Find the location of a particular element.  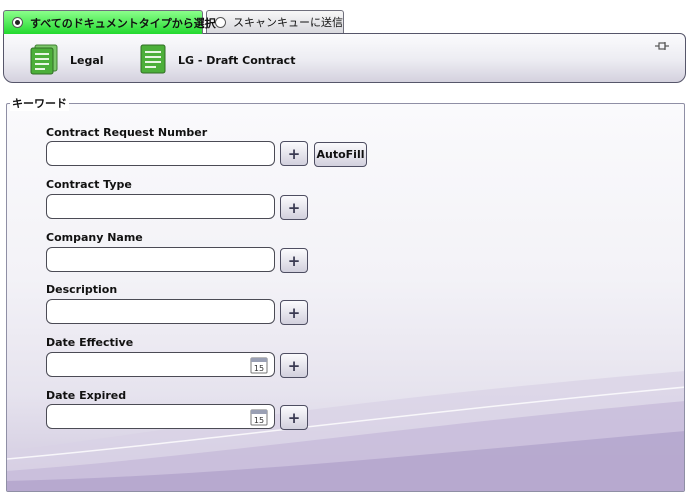

description-input is located at coordinates (160, 311).